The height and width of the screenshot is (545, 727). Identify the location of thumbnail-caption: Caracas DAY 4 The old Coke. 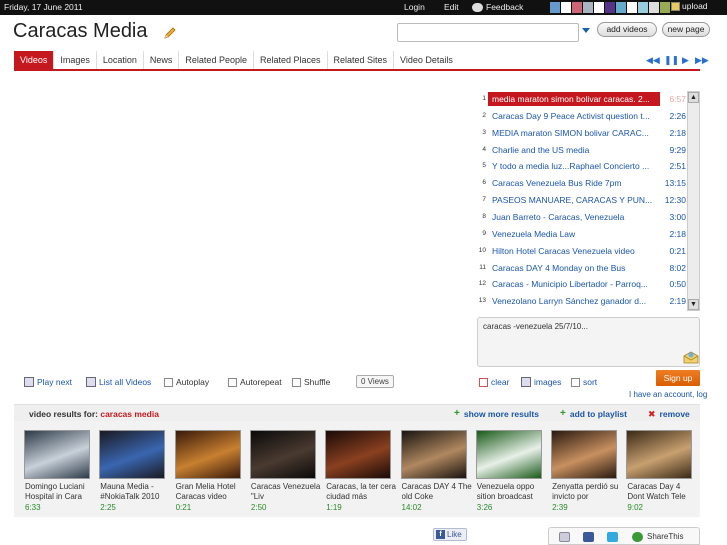
(438, 491).